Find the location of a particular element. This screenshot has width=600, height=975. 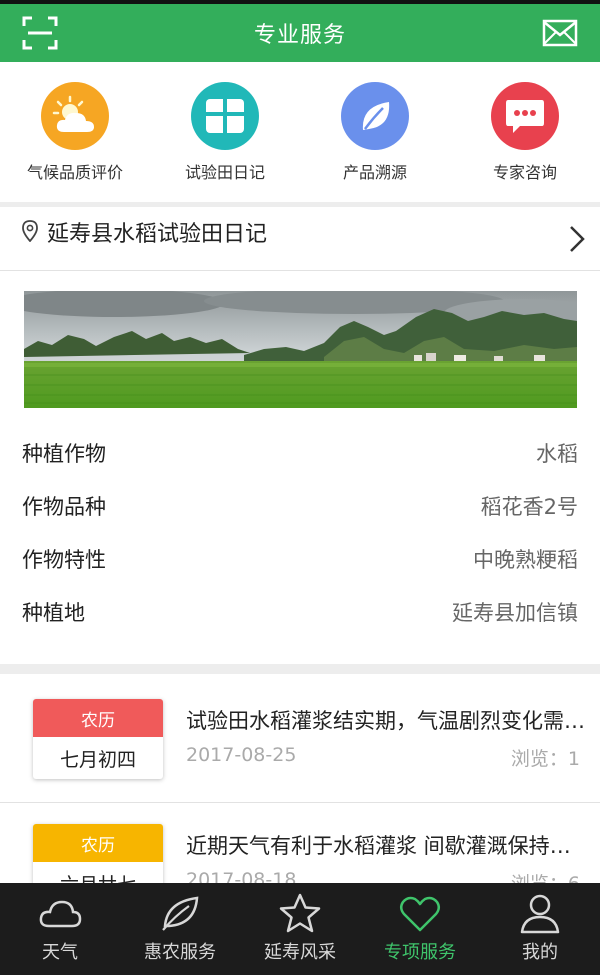

info-value: 中晚熟粳稻 is located at coordinates (525, 559).